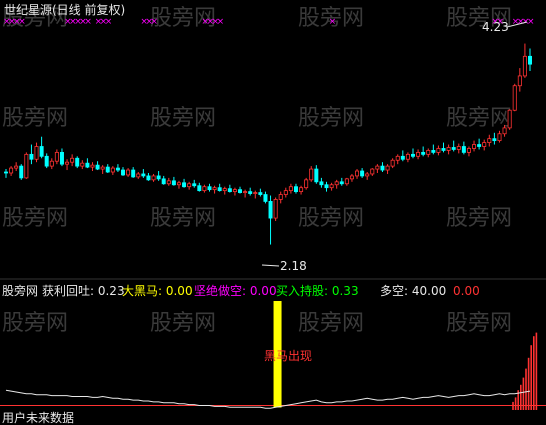  Describe the element at coordinates (235, 290) in the screenshot. I see `legend-entry: 坚绝做空: 0.00` at that location.